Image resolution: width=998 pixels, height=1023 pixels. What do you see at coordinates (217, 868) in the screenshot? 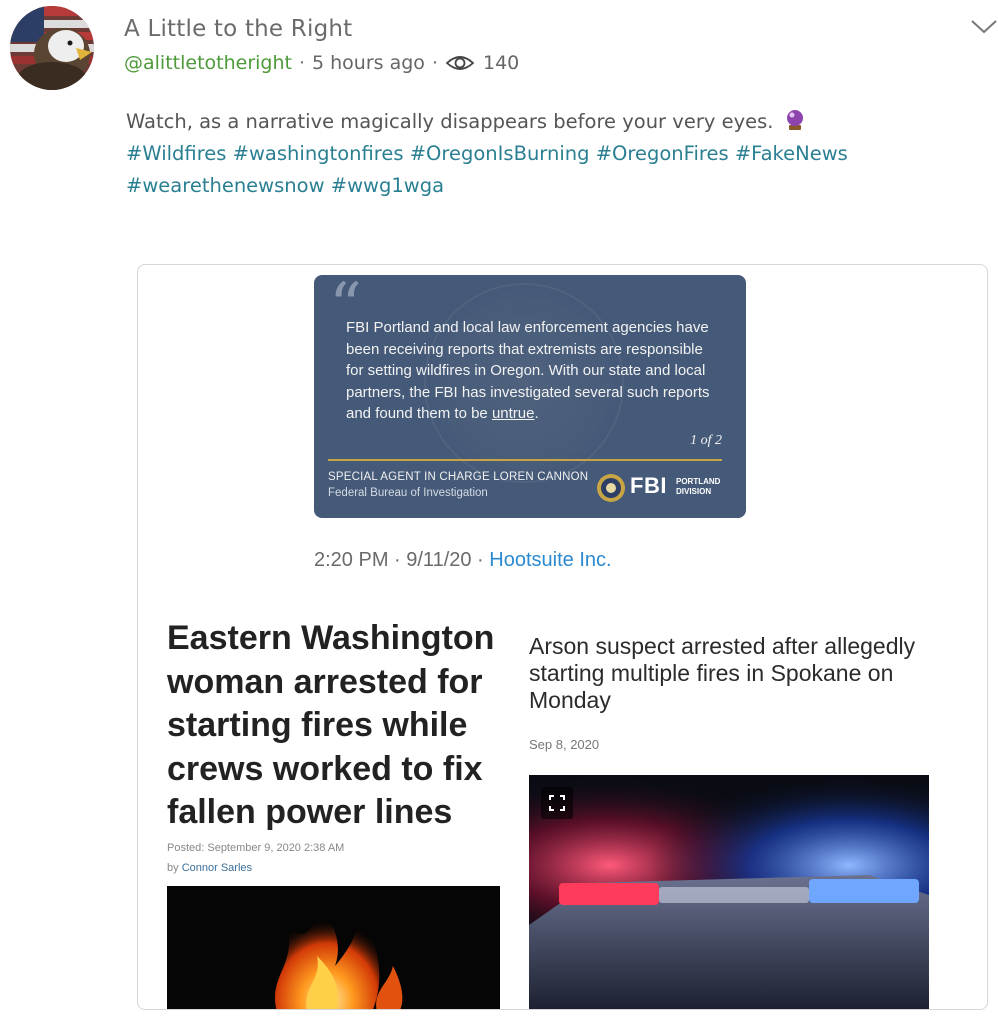
I see `article-left-author: Connor Sarles` at bounding box center [217, 868].